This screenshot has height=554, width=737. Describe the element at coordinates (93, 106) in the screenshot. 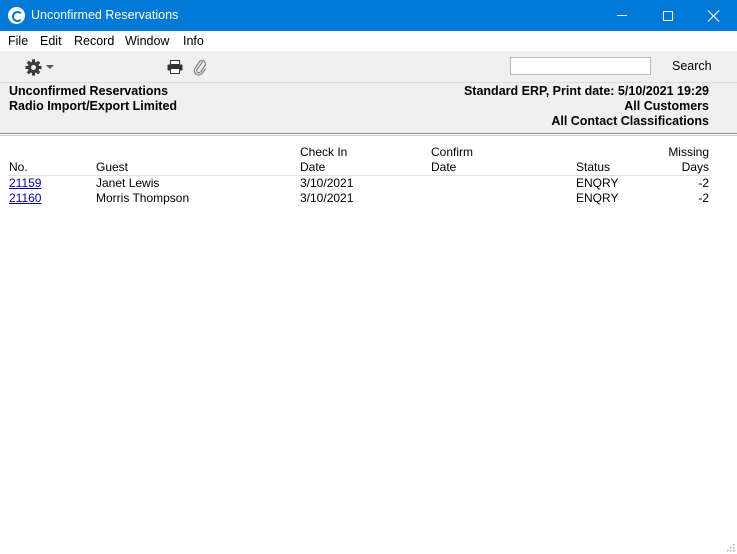

I see `company-name: Radio Import/Export Limited` at that location.